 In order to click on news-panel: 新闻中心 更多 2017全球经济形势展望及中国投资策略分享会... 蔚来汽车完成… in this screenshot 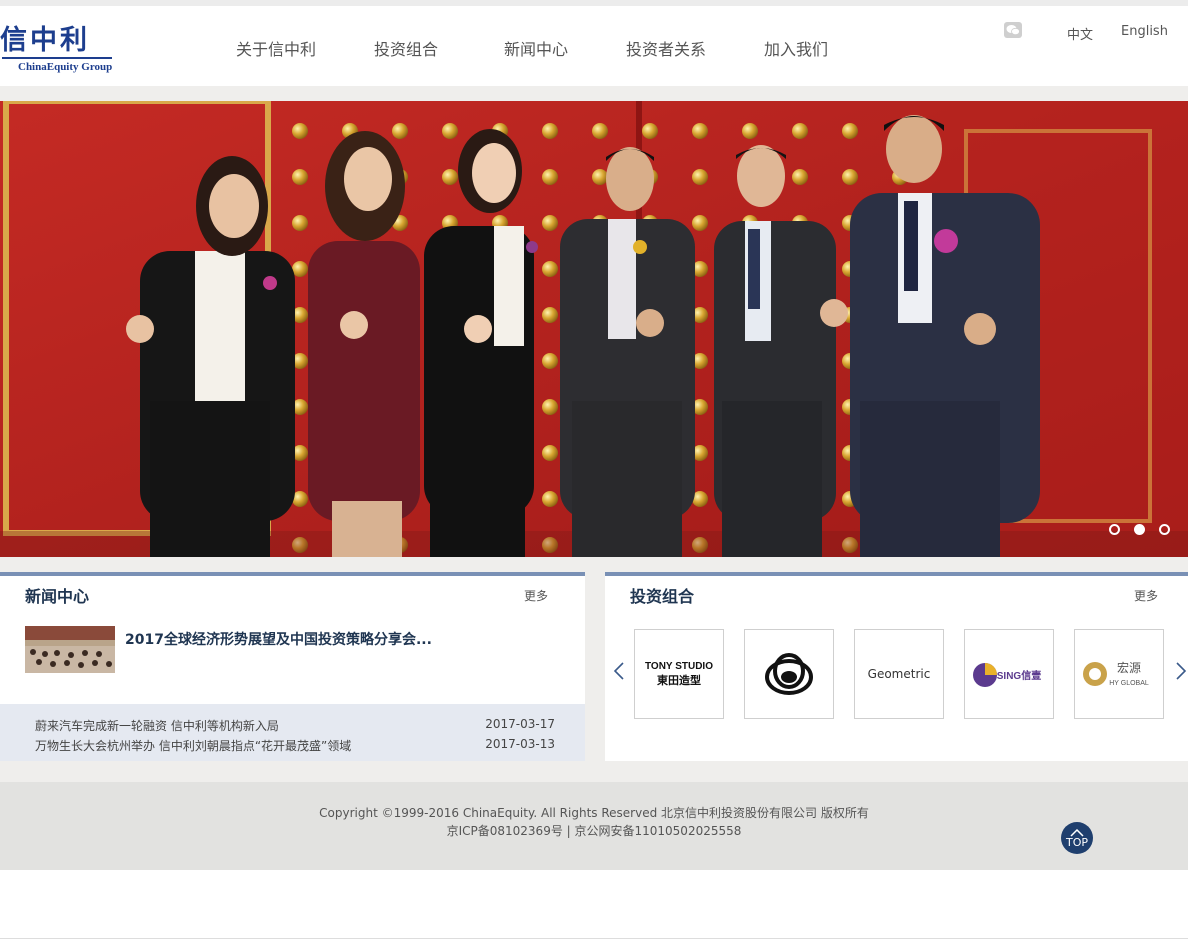, I will do `click(292, 666)`.